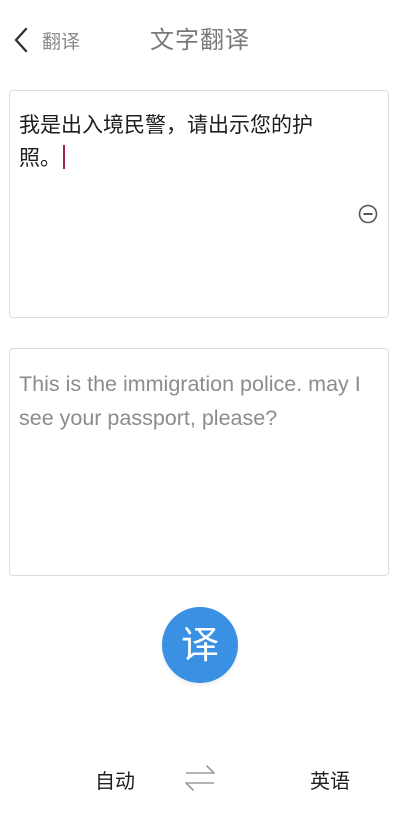 This screenshot has width=400, height=820. What do you see at coordinates (115, 779) in the screenshot?
I see `source-language-selector: 自动` at bounding box center [115, 779].